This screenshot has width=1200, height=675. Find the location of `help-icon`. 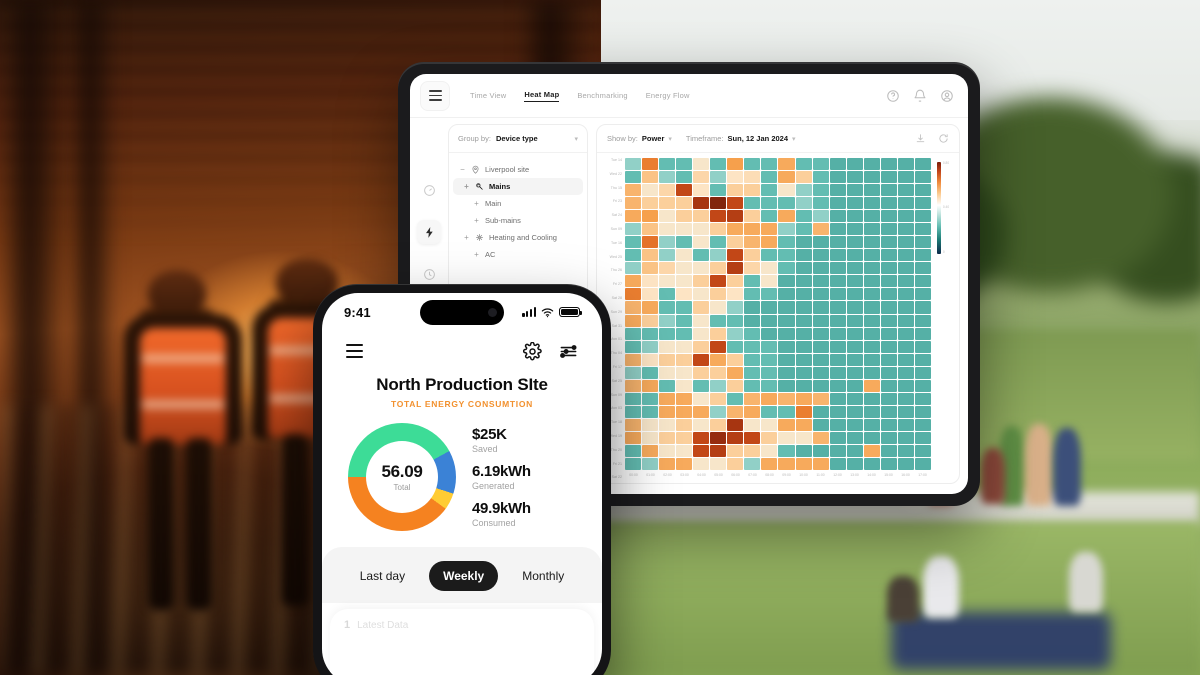

help-icon is located at coordinates (893, 96).